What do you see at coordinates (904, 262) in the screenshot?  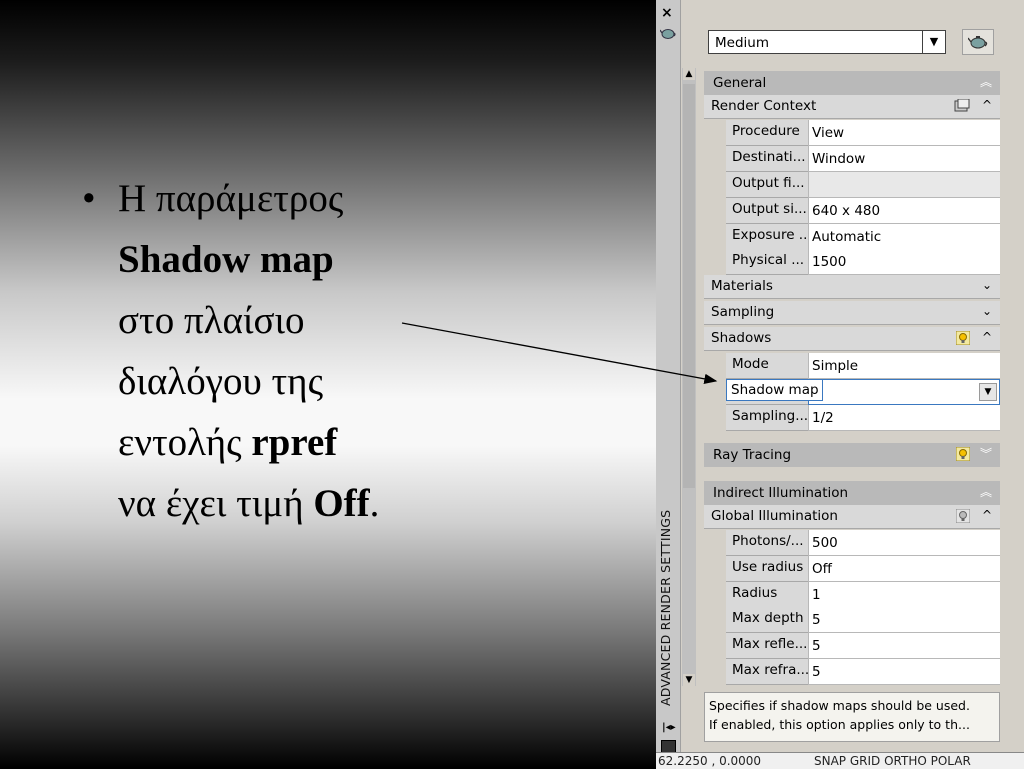 I see `property-value: 1500` at bounding box center [904, 262].